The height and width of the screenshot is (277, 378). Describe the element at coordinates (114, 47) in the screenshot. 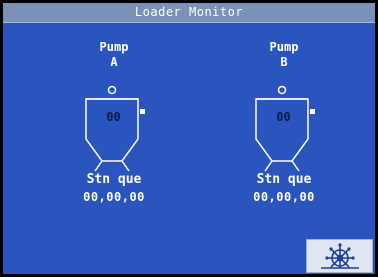

I see `pump-a-label: Pump` at that location.